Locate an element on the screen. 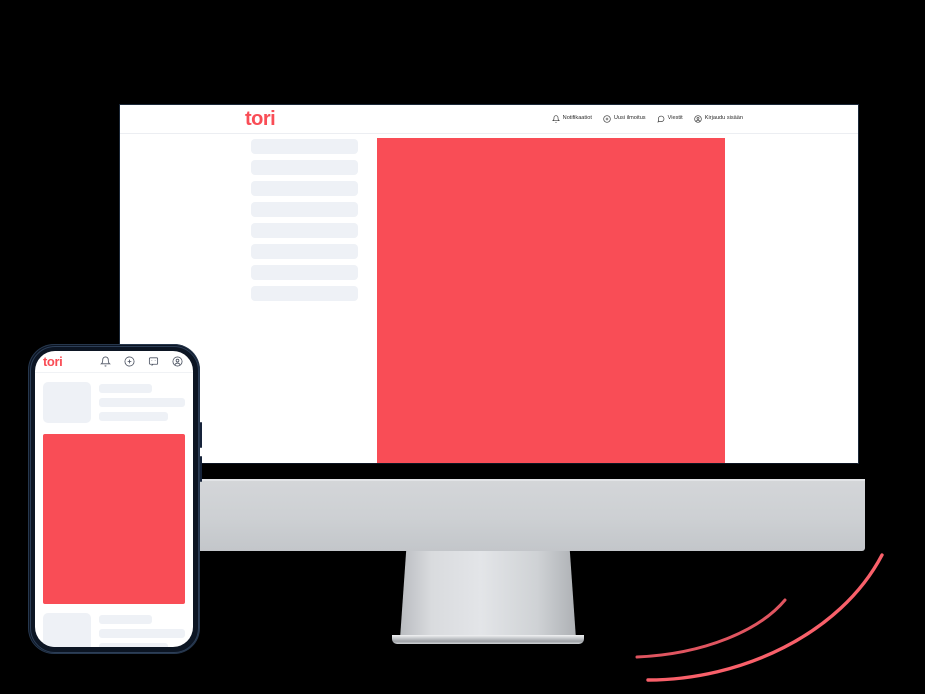  phone-volume-button is located at coordinates (201, 435).